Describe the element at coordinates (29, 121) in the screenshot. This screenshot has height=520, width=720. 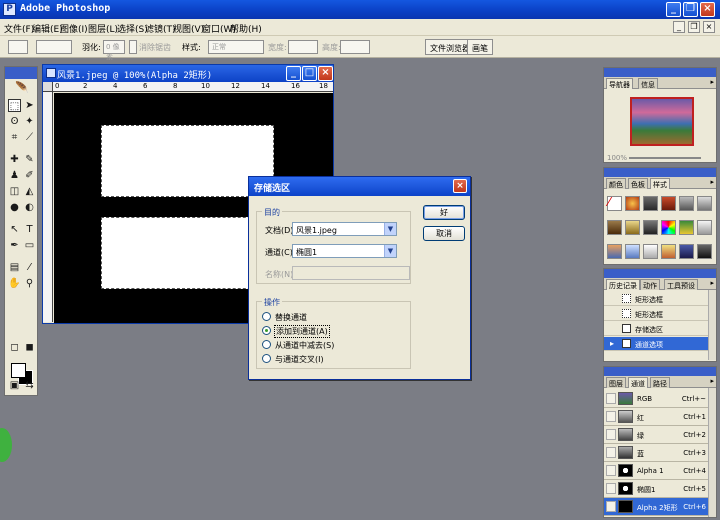
I see `magic-wand-tool-icon: ✦` at that location.